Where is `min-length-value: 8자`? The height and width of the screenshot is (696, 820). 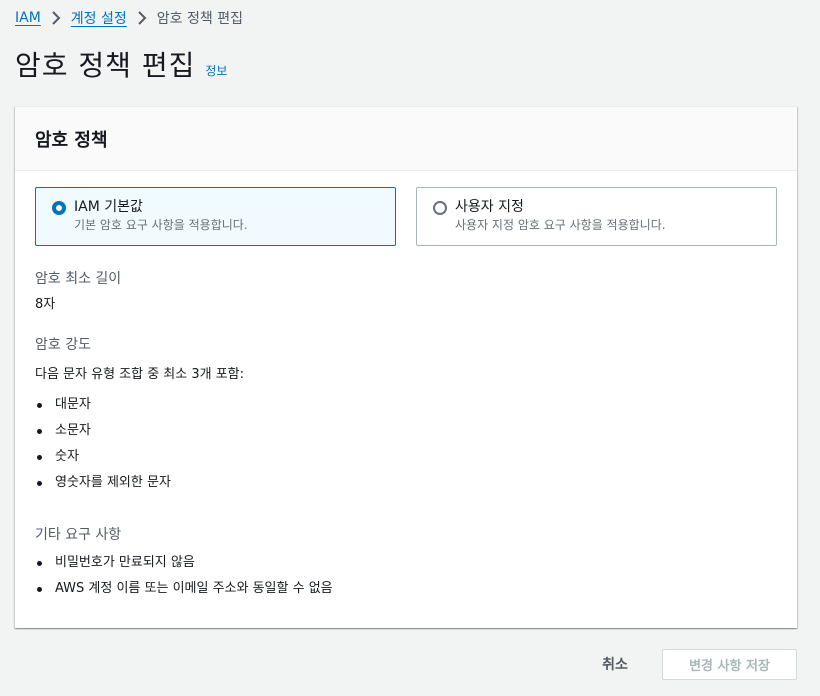
min-length-value: 8자 is located at coordinates (45, 304).